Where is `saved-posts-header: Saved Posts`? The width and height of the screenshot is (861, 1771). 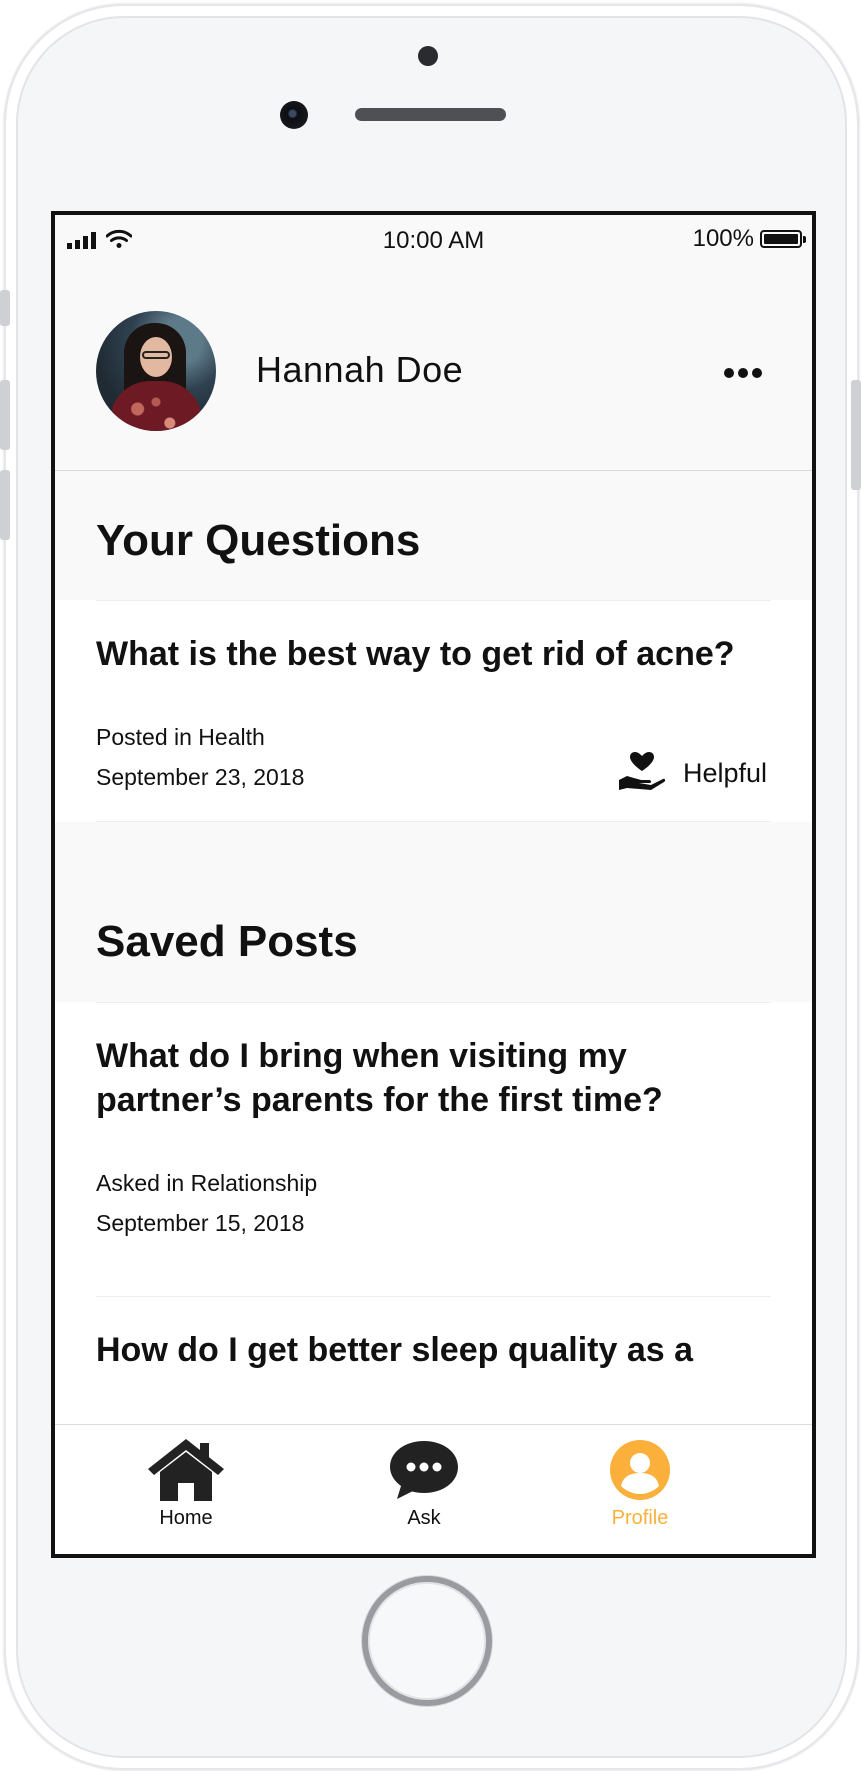 saved-posts-header: Saved Posts is located at coordinates (433, 912).